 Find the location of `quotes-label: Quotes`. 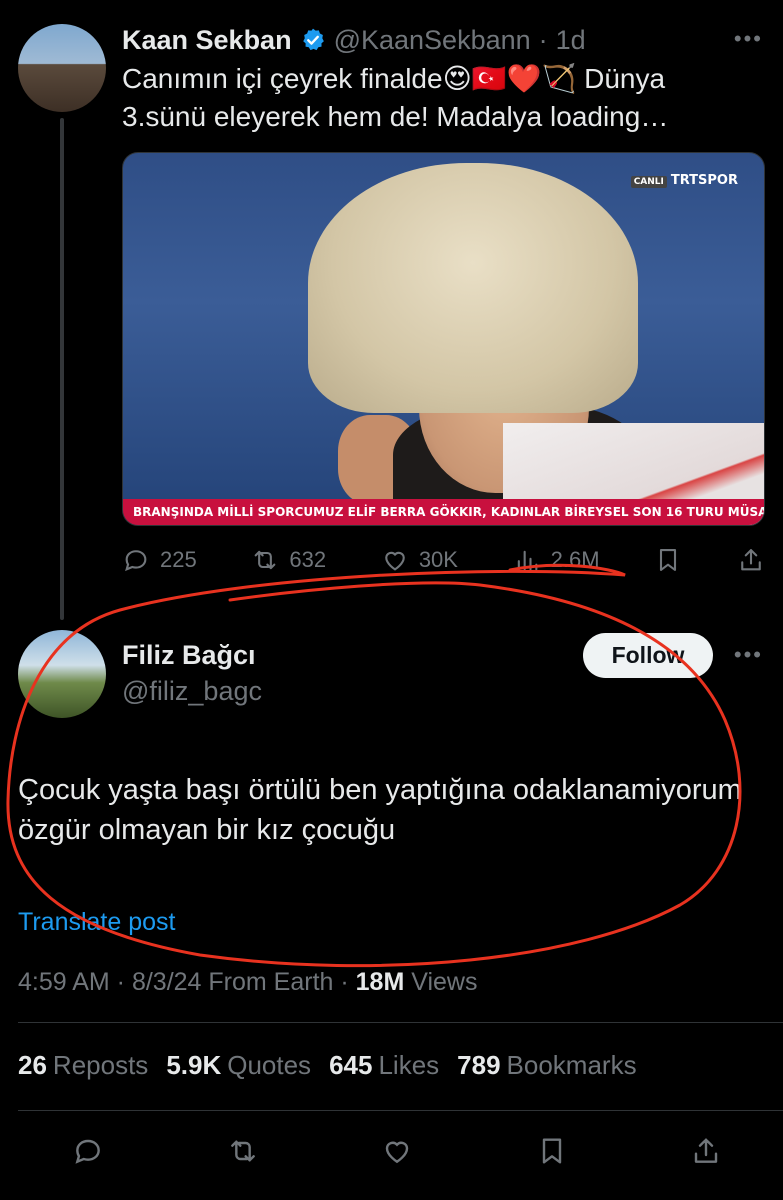

quotes-label: Quotes is located at coordinates (269, 1065).